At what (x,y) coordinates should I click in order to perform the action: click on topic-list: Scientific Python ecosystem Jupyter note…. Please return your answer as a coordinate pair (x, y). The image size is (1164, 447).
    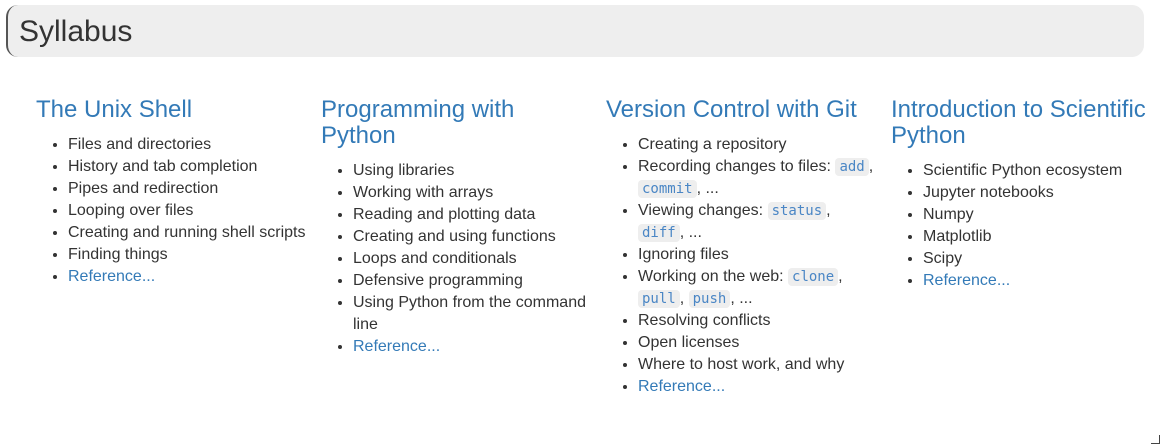
    Looking at the image, I should click on (1026, 226).